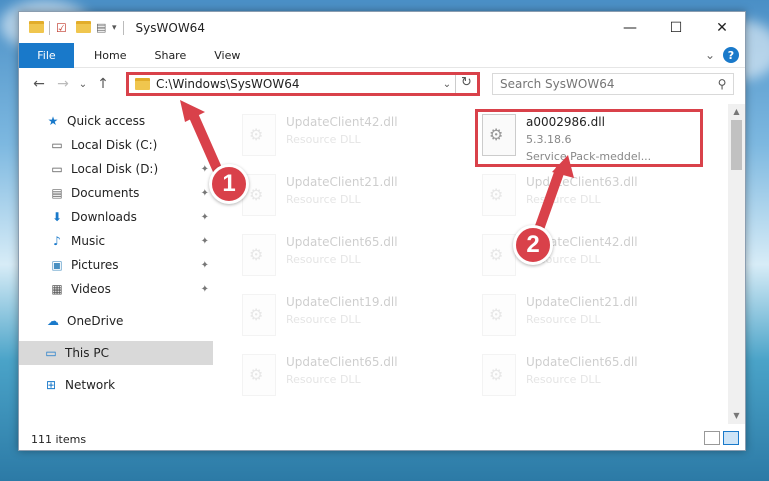  What do you see at coordinates (63, 84) in the screenshot?
I see `forward-button: →` at bounding box center [63, 84].